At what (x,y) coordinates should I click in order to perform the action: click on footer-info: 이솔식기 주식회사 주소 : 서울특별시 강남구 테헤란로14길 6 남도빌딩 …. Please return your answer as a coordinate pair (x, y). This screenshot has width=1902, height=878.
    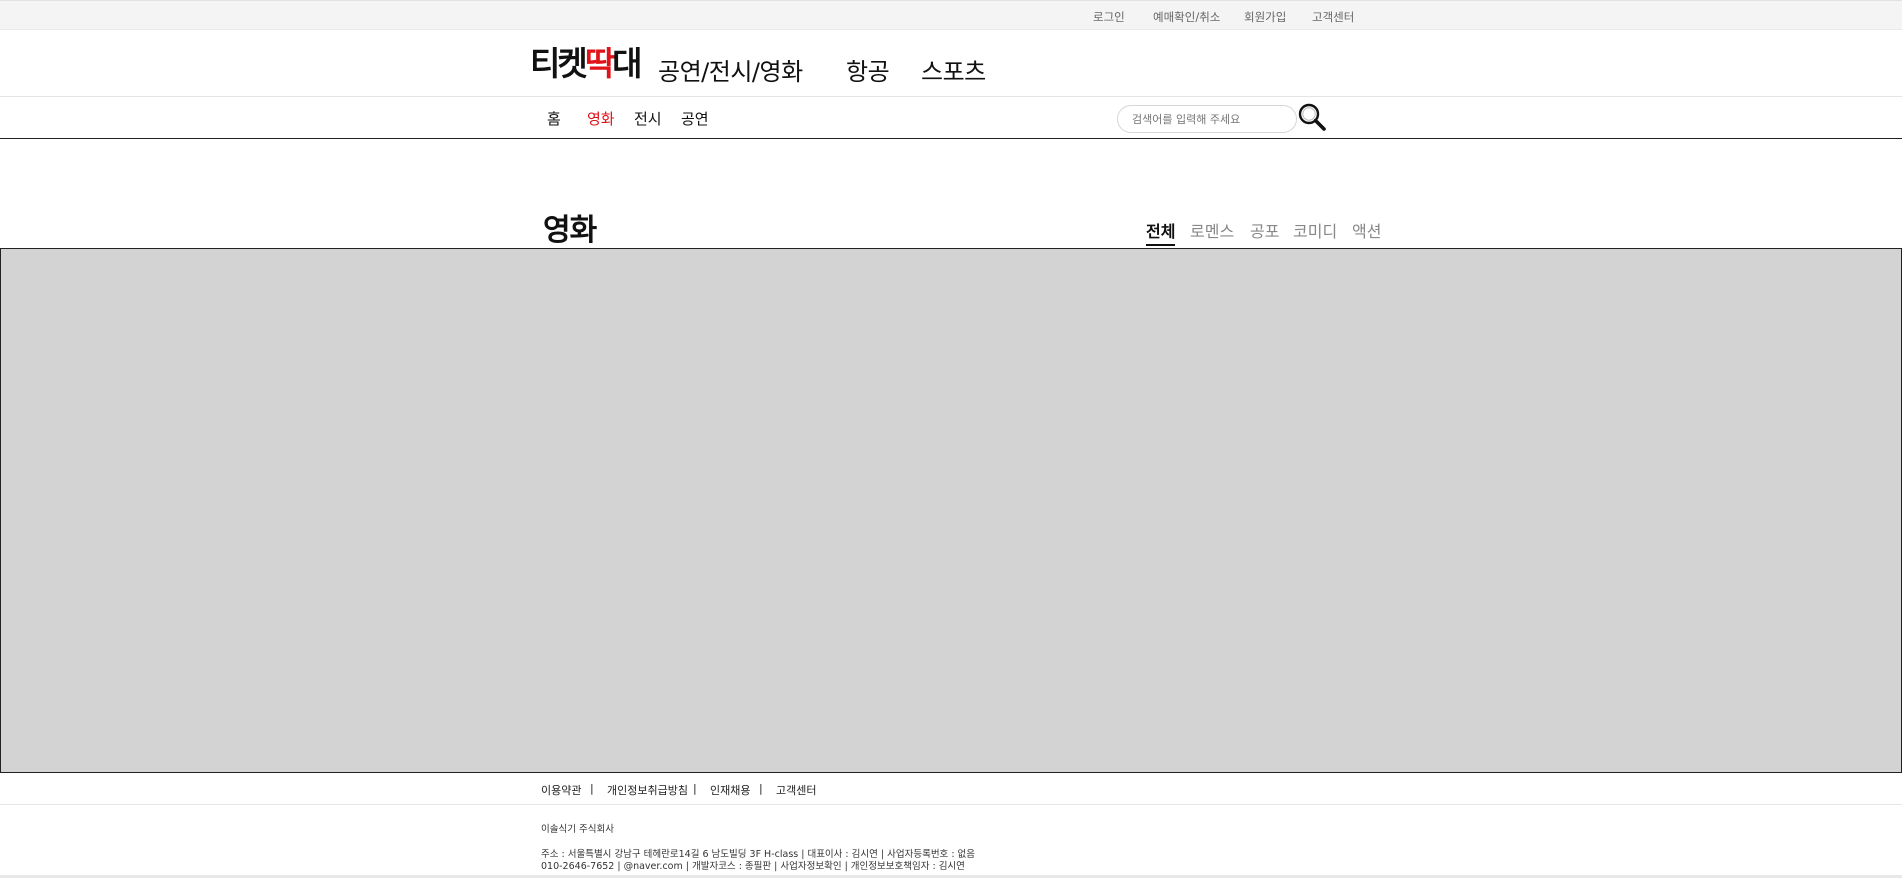
    Looking at the image, I should click on (951, 841).